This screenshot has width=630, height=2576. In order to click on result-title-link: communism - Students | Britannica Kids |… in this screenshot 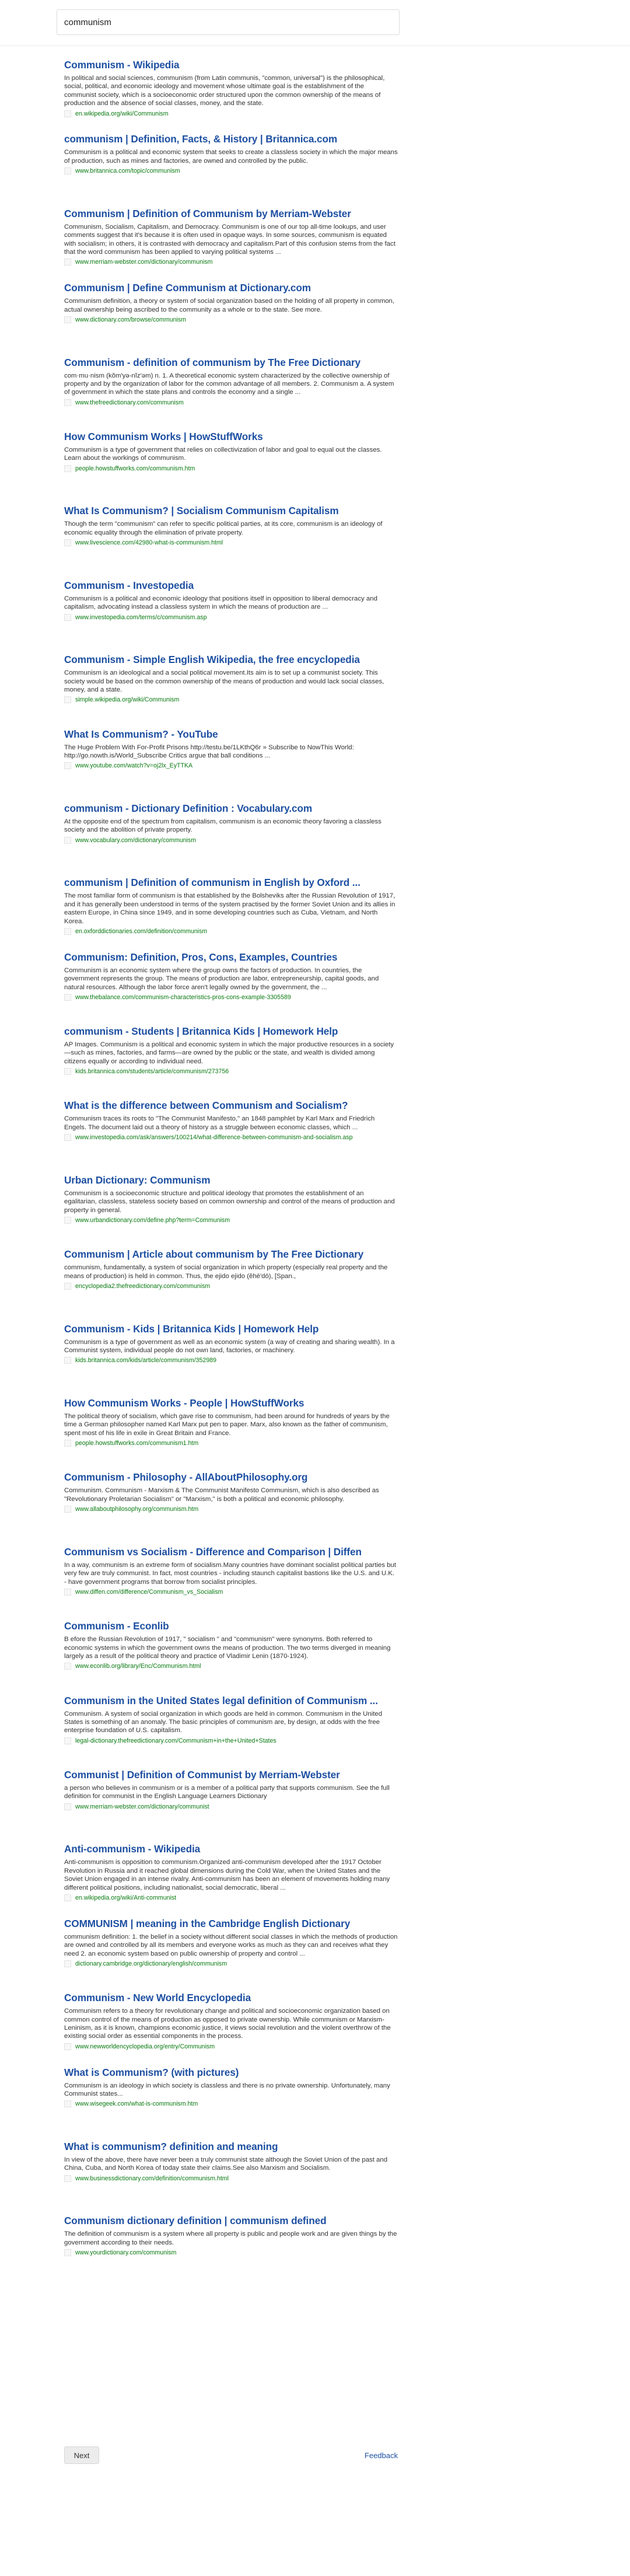, I will do `click(231, 1031)`.